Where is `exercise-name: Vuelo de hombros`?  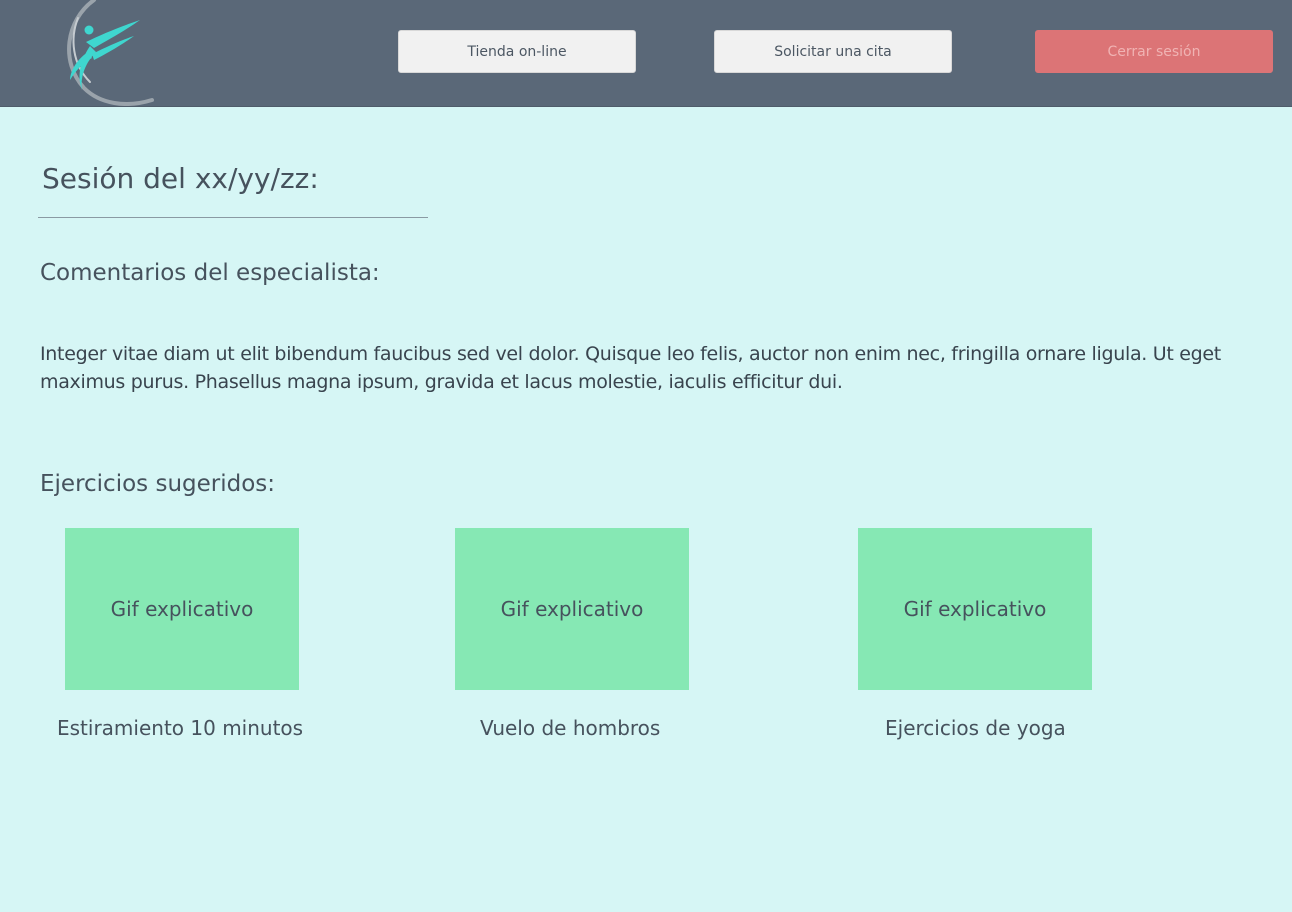
exercise-name: Vuelo de hombros is located at coordinates (570, 728).